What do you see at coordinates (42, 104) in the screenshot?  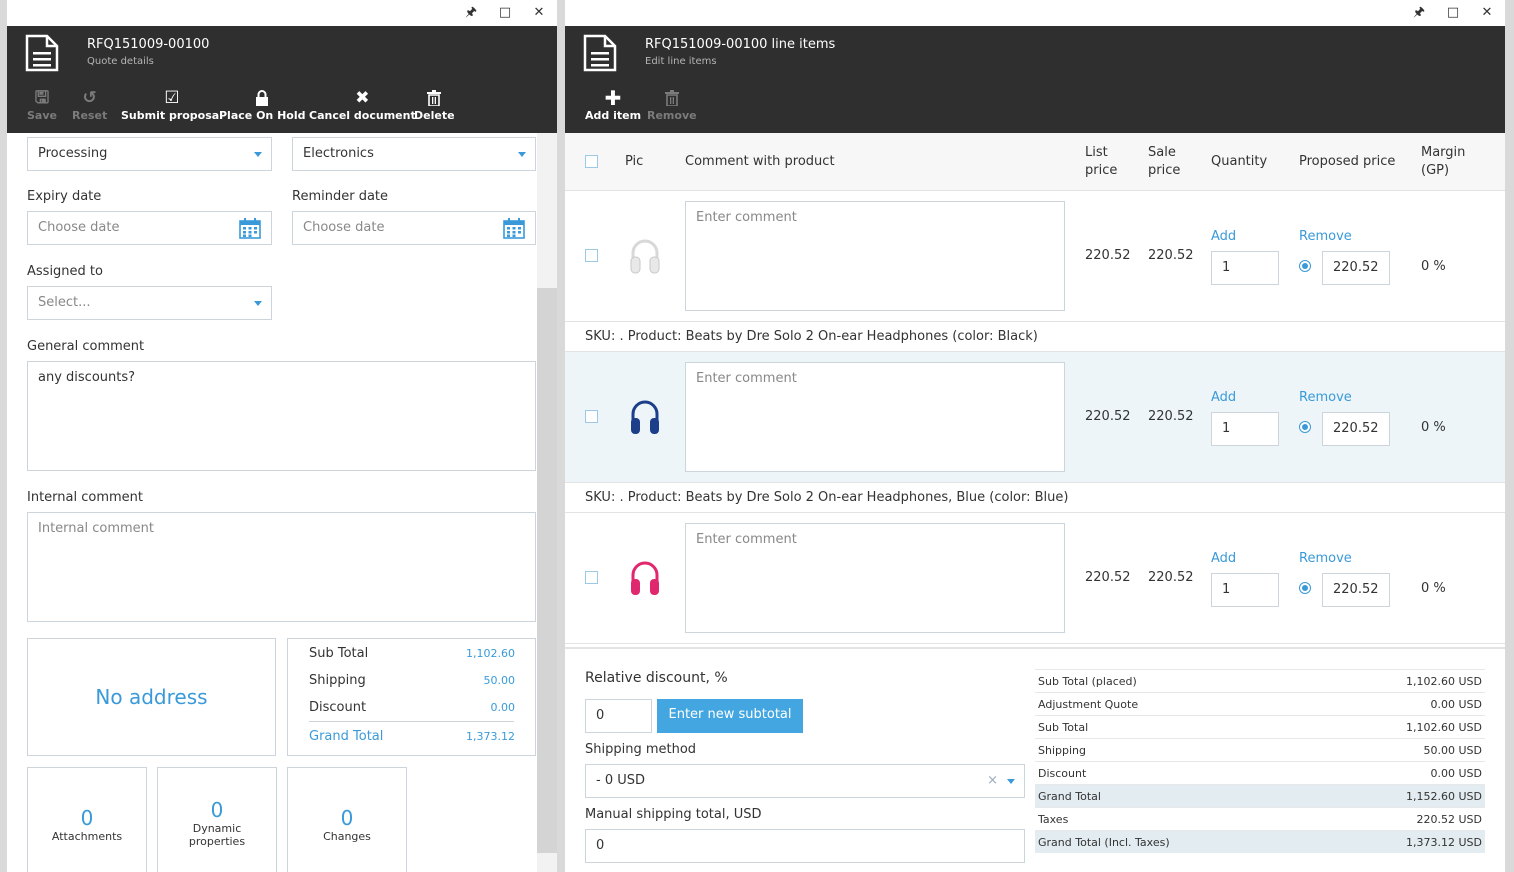 I see `save-button: 🖫 Save` at bounding box center [42, 104].